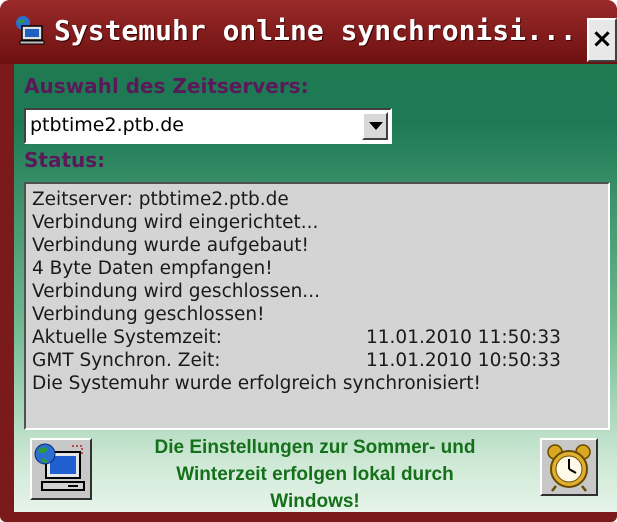 The height and width of the screenshot is (522, 617). I want to click on status-line: Zeitserver: ptbtime2.ptb.de, so click(160, 199).